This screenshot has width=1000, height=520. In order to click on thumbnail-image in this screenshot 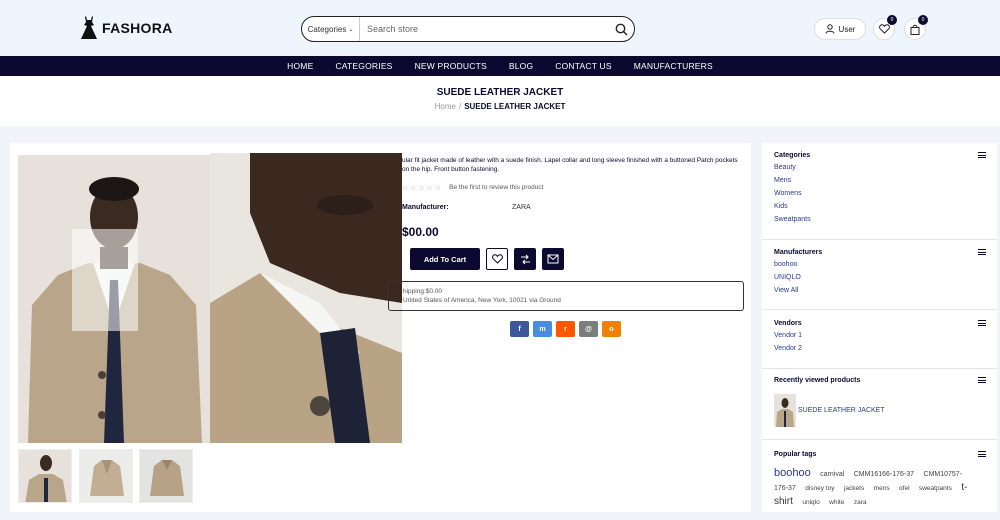, I will do `click(45, 476)`.